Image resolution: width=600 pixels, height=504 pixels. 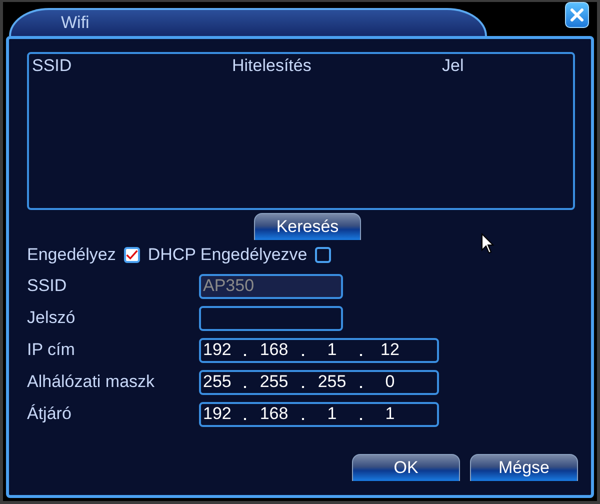 What do you see at coordinates (75, 23) in the screenshot?
I see `window-title: Wifi` at bounding box center [75, 23].